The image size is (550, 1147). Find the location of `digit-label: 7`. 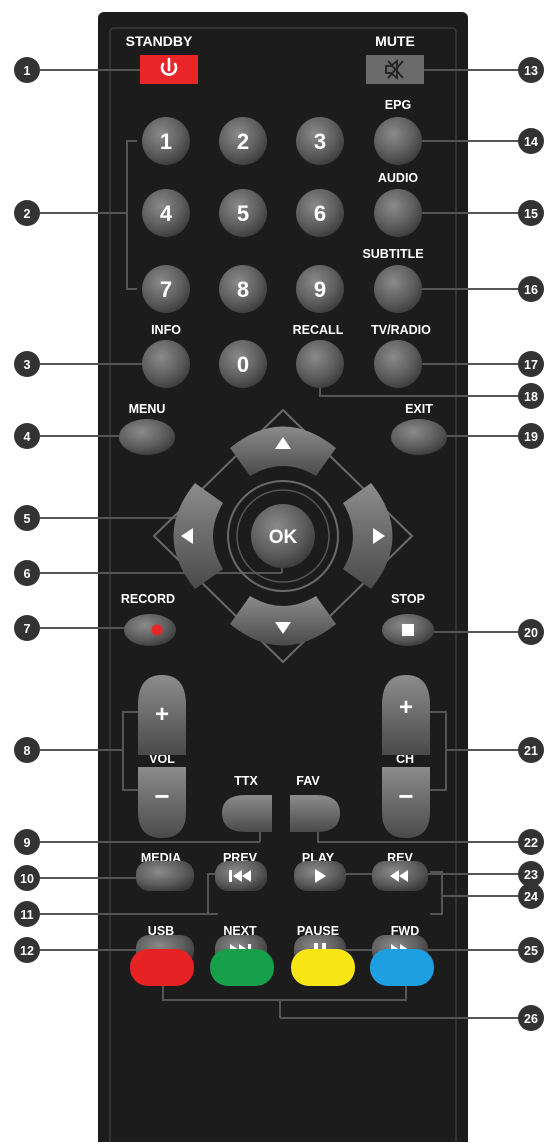

digit-label: 7 is located at coordinates (166, 289).